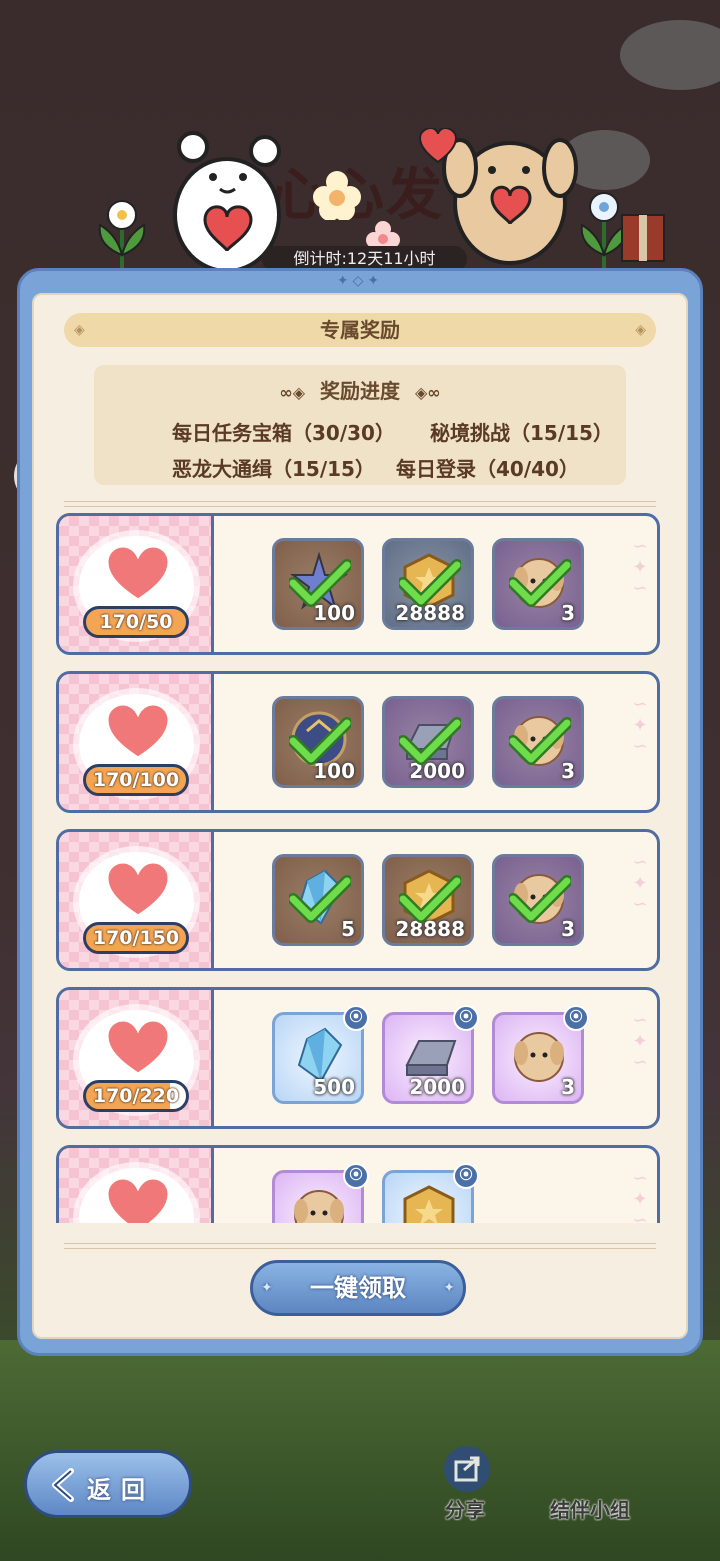  Describe the element at coordinates (79, 330) in the screenshot. I see `ornament-left-icon: ◈` at that location.